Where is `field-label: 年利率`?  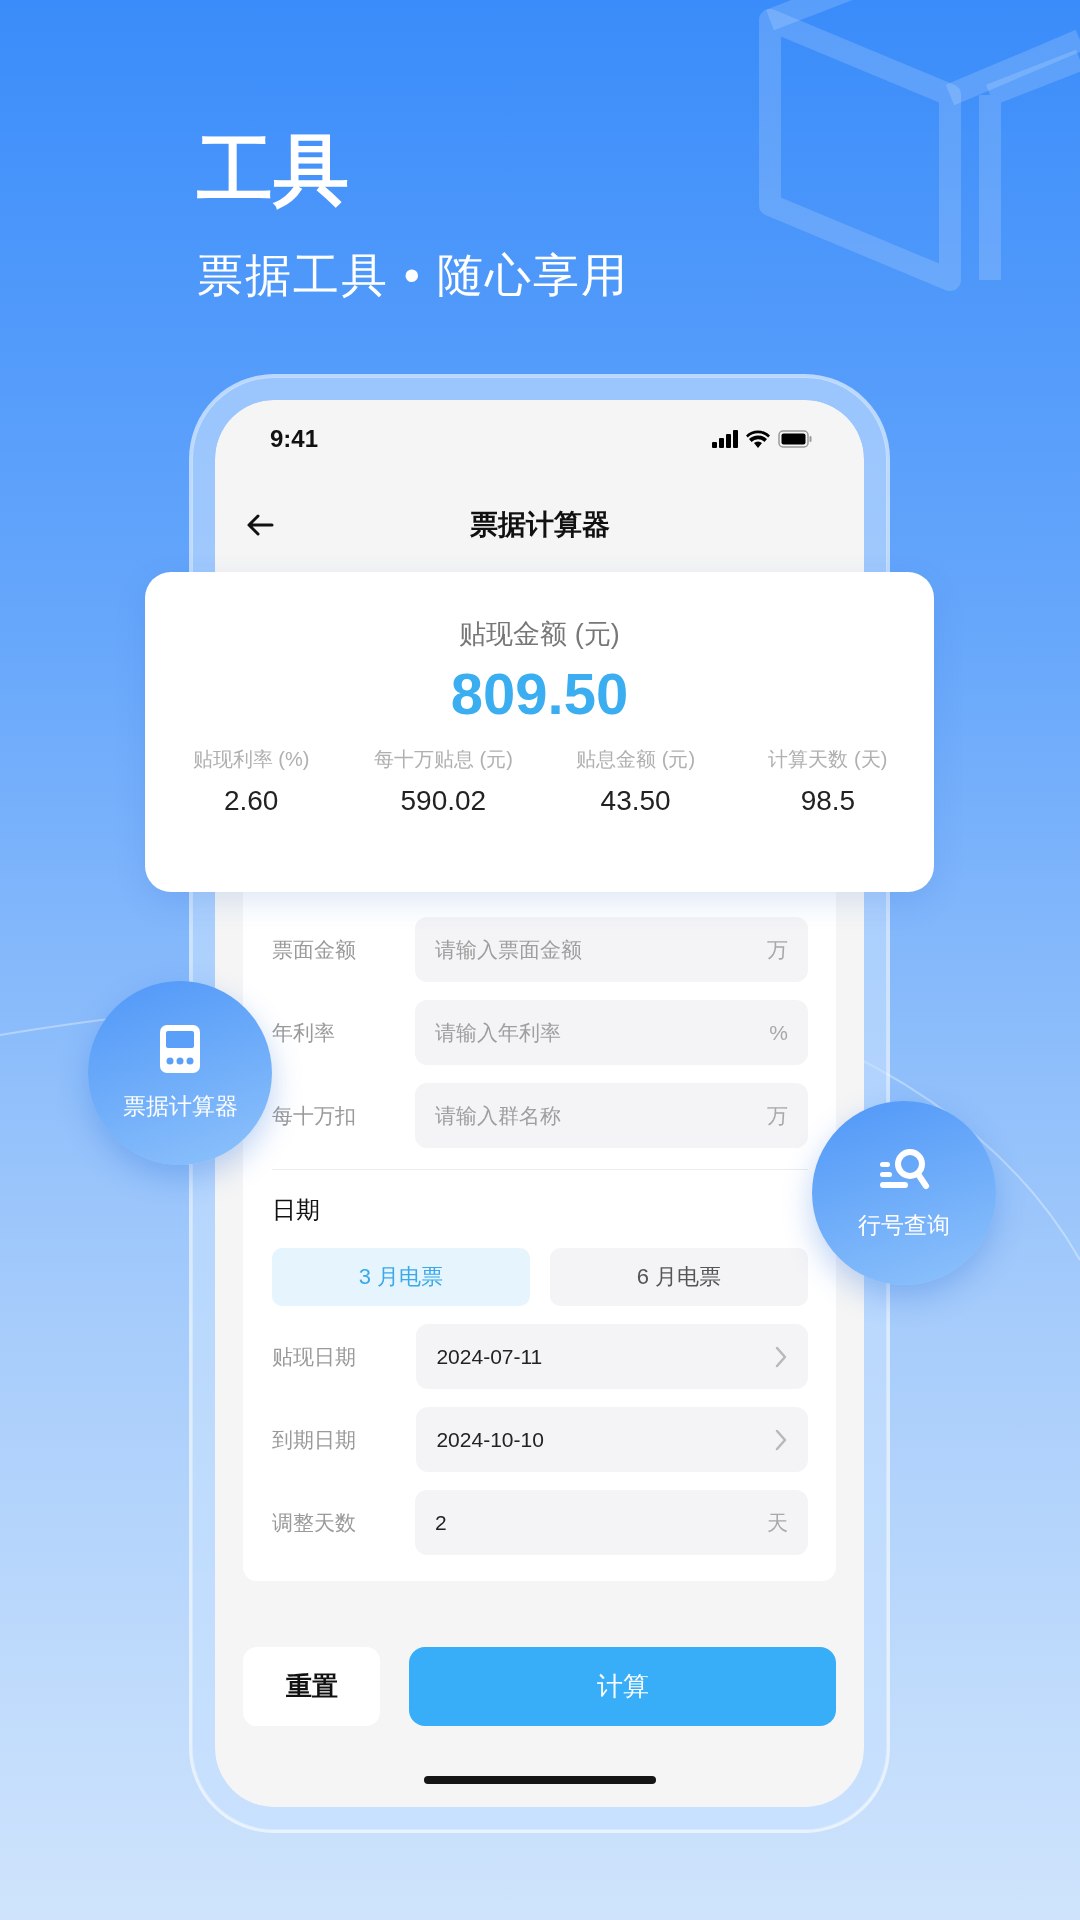
field-label: 年利率 is located at coordinates (304, 1032).